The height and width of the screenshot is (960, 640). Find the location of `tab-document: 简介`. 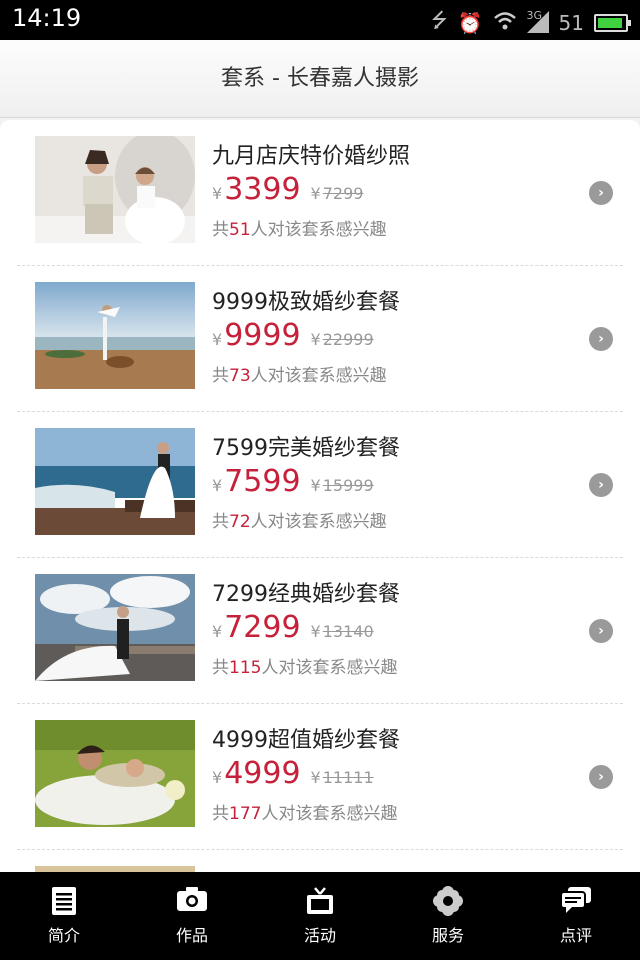

tab-document: 简介 is located at coordinates (64, 916).